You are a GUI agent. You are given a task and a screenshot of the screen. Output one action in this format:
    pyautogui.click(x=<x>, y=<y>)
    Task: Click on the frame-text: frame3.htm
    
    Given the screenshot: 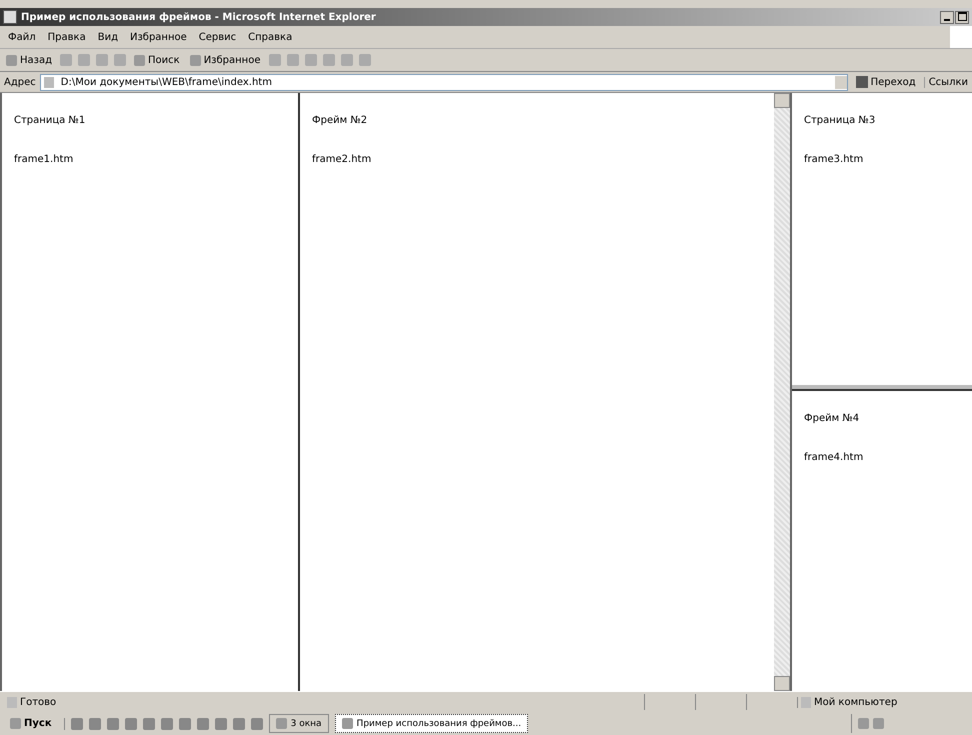 What is the action you would take?
    pyautogui.click(x=834, y=159)
    